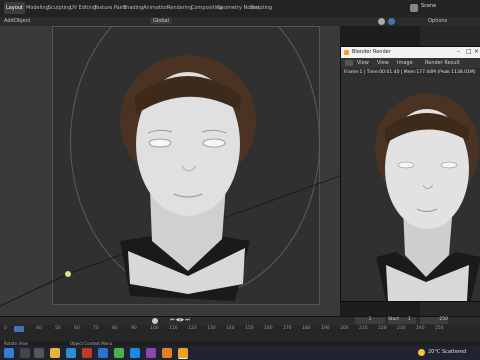 The height and width of the screenshot is (360, 480). Describe the element at coordinates (240, 353) in the screenshot. I see `windows-taskbar: 20°C Scattered` at that location.